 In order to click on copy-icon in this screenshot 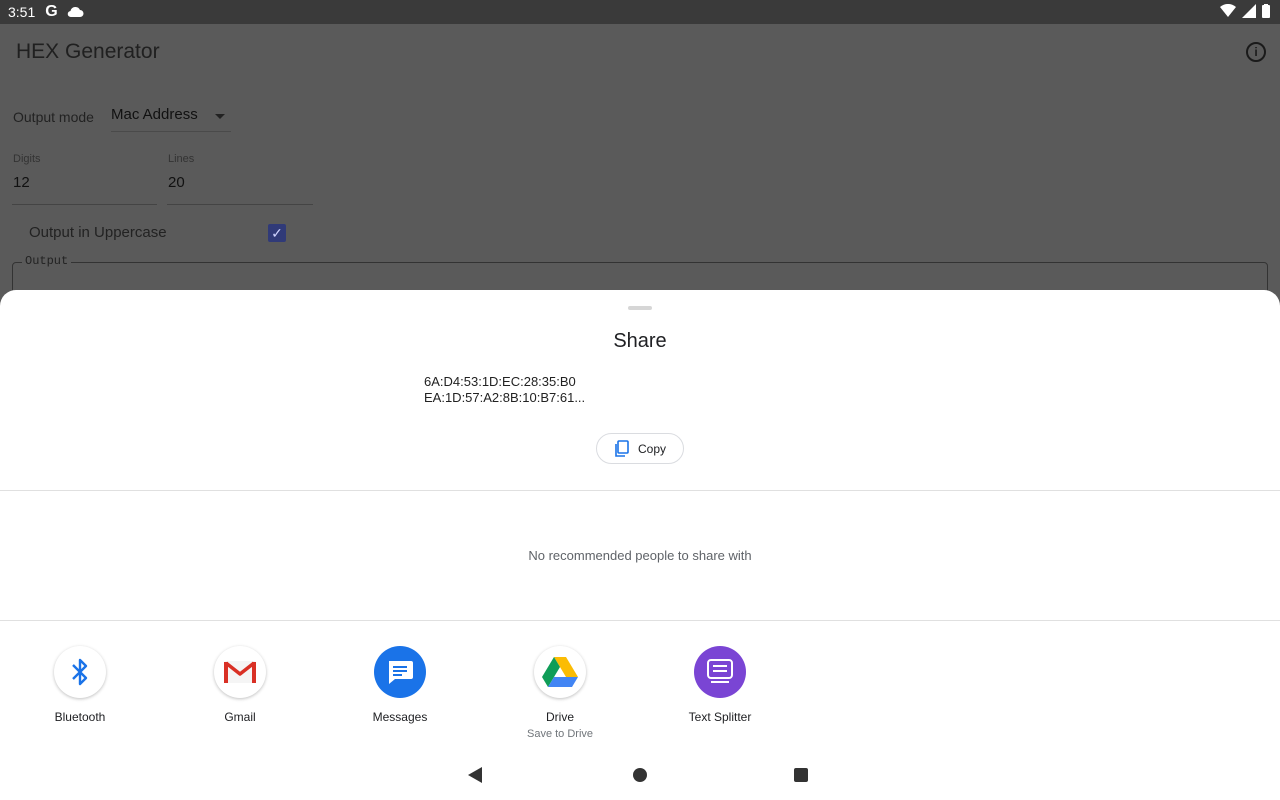, I will do `click(622, 448)`.